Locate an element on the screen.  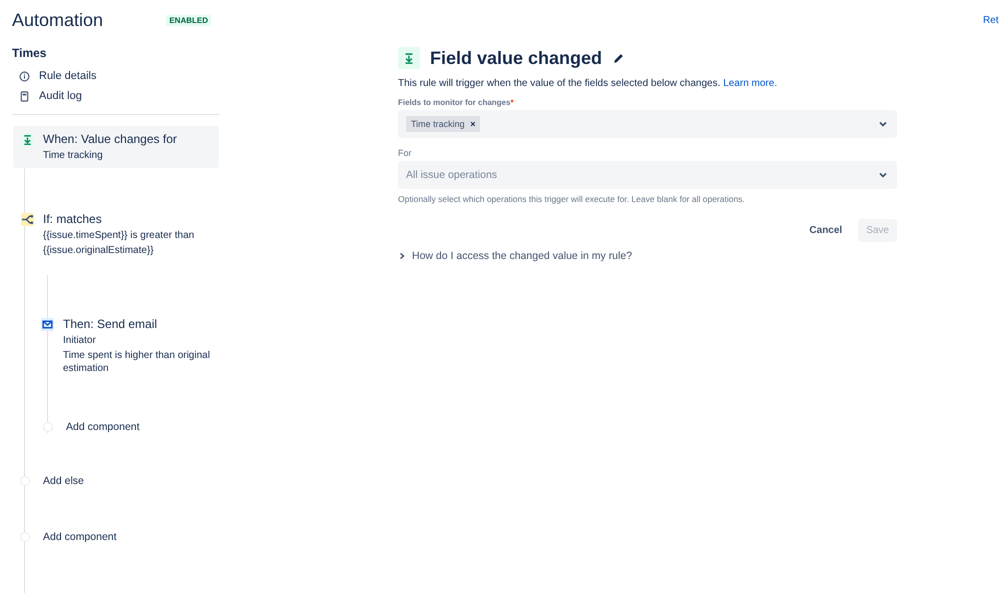
help-text: Optionally select which operations this trigger will execute for. Leave blank for all operations. is located at coordinates (572, 199).